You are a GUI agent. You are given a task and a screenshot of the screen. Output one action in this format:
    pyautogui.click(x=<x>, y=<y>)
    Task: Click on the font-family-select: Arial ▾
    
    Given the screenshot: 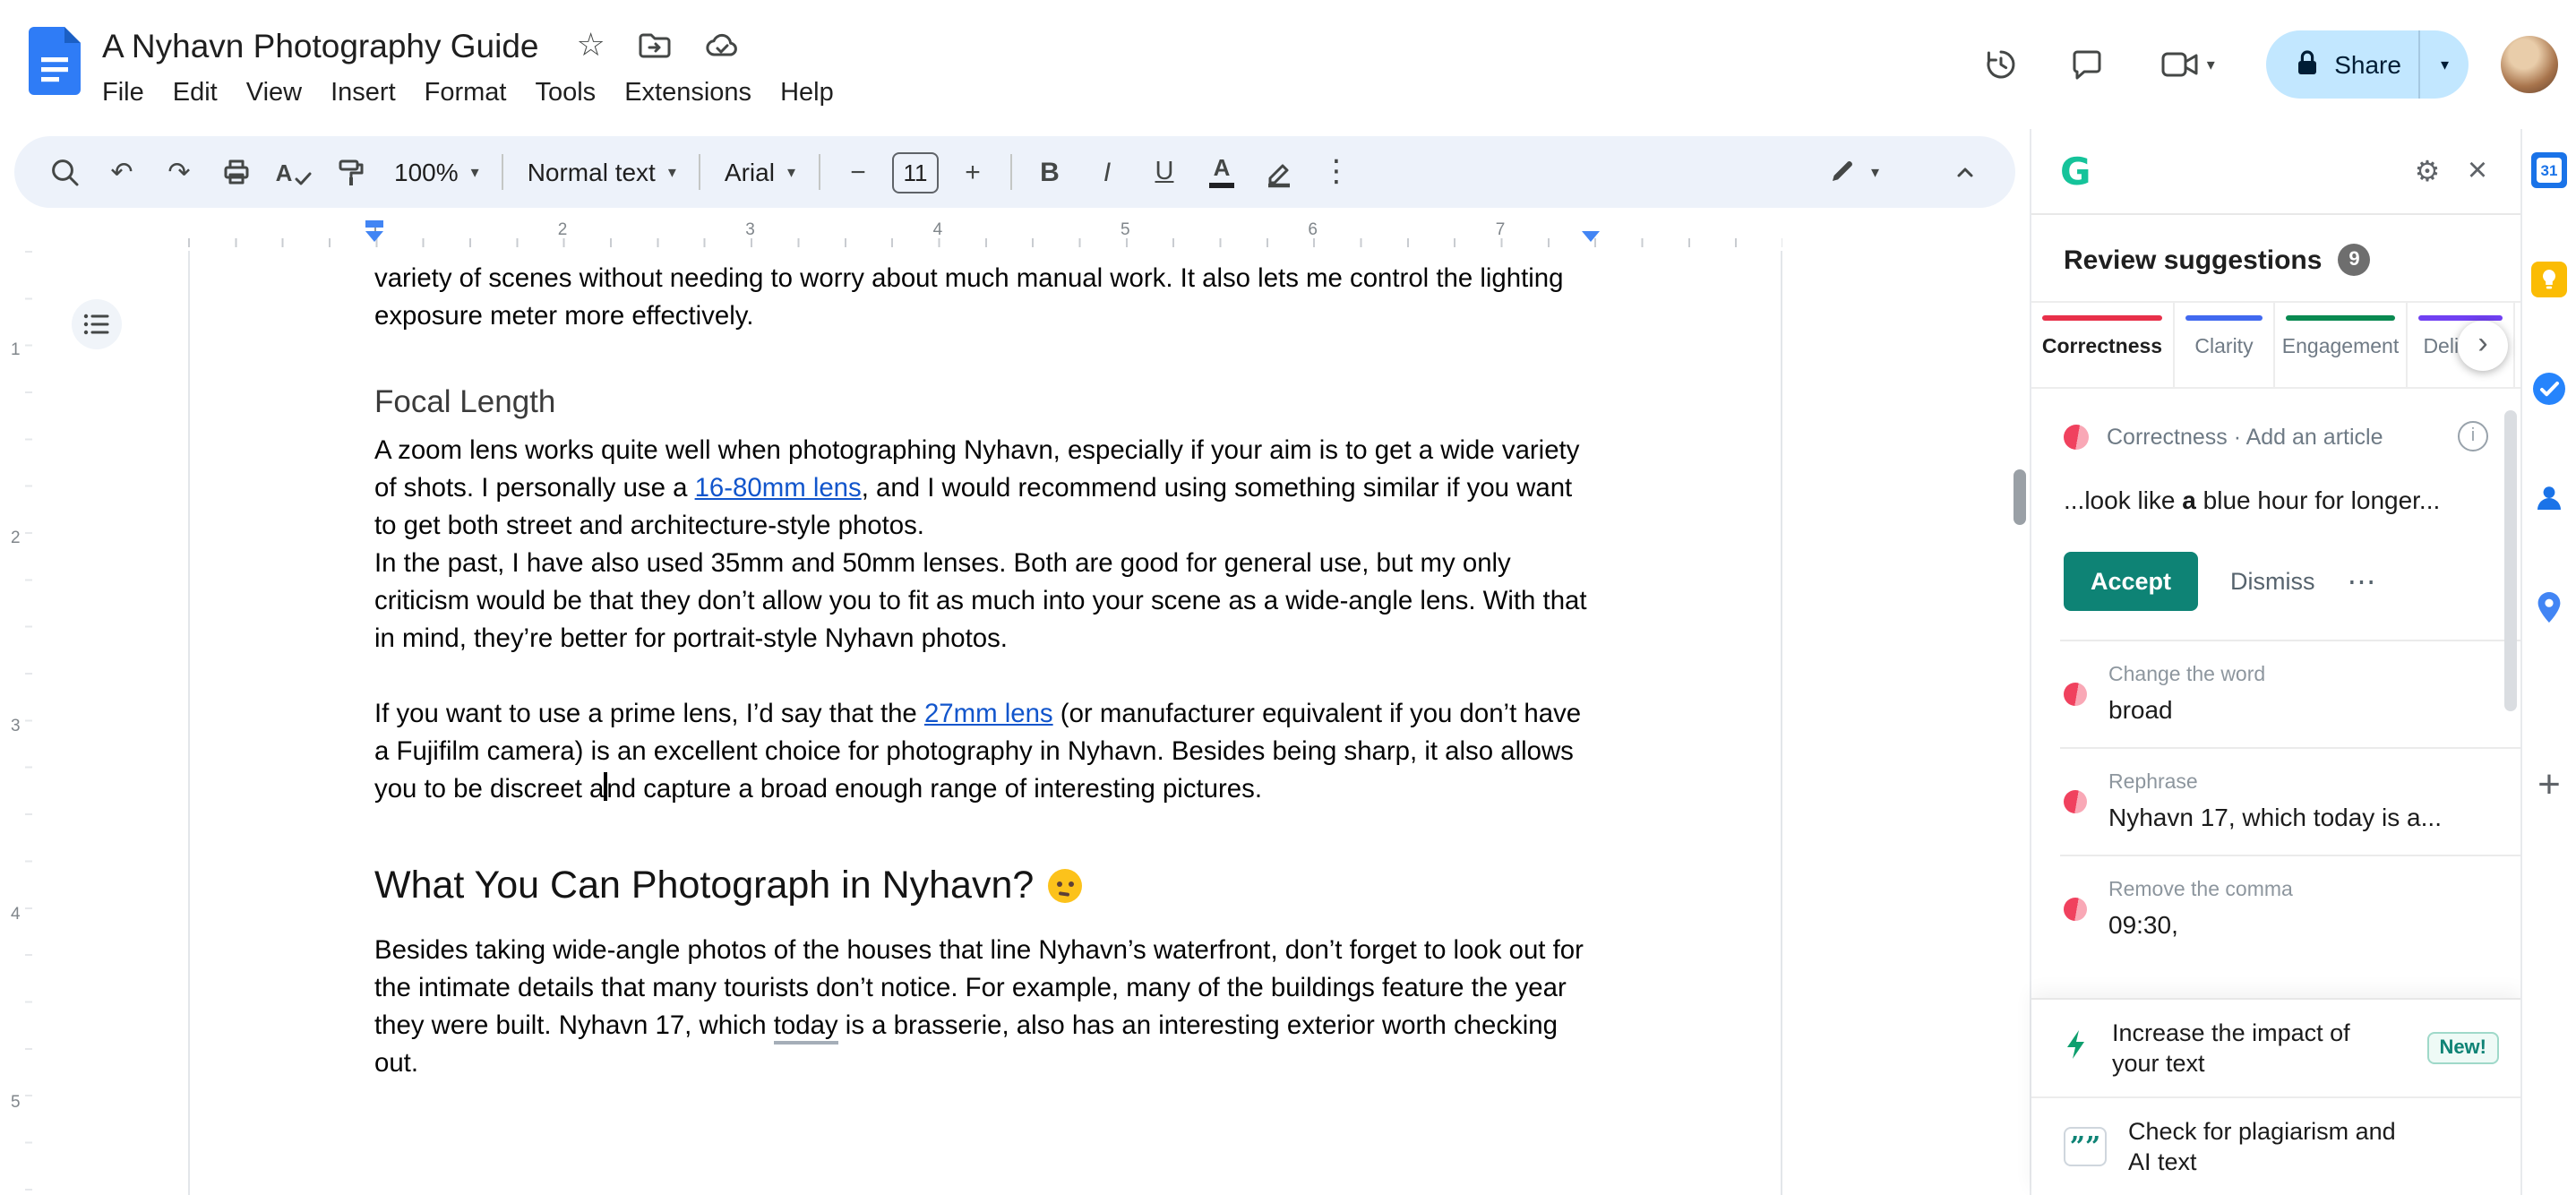 What is the action you would take?
    pyautogui.click(x=760, y=172)
    